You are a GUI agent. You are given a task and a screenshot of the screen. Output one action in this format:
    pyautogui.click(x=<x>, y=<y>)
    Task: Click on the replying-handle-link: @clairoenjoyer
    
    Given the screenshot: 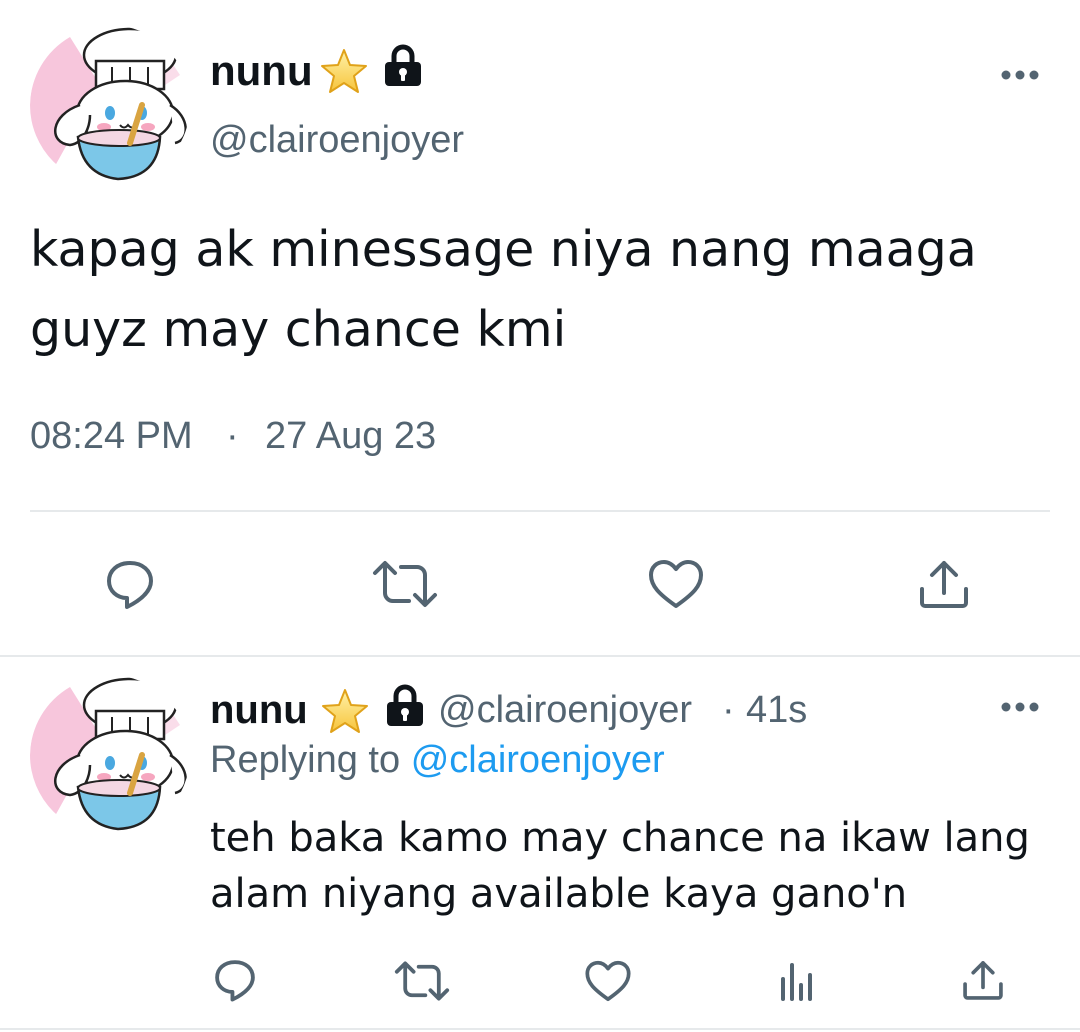 What is the action you would take?
    pyautogui.click(x=538, y=760)
    